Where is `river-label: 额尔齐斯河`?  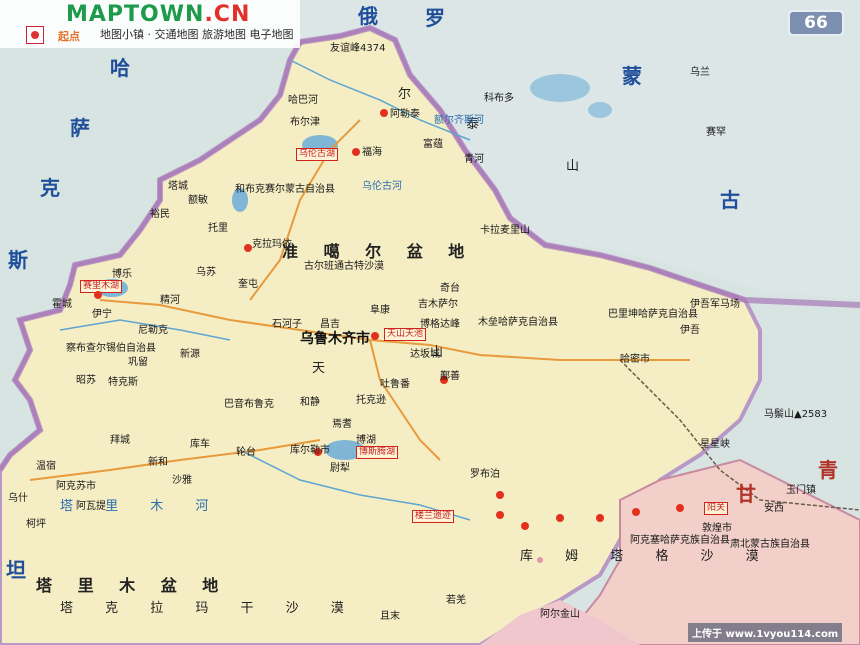
river-label: 额尔齐斯河 is located at coordinates (459, 120).